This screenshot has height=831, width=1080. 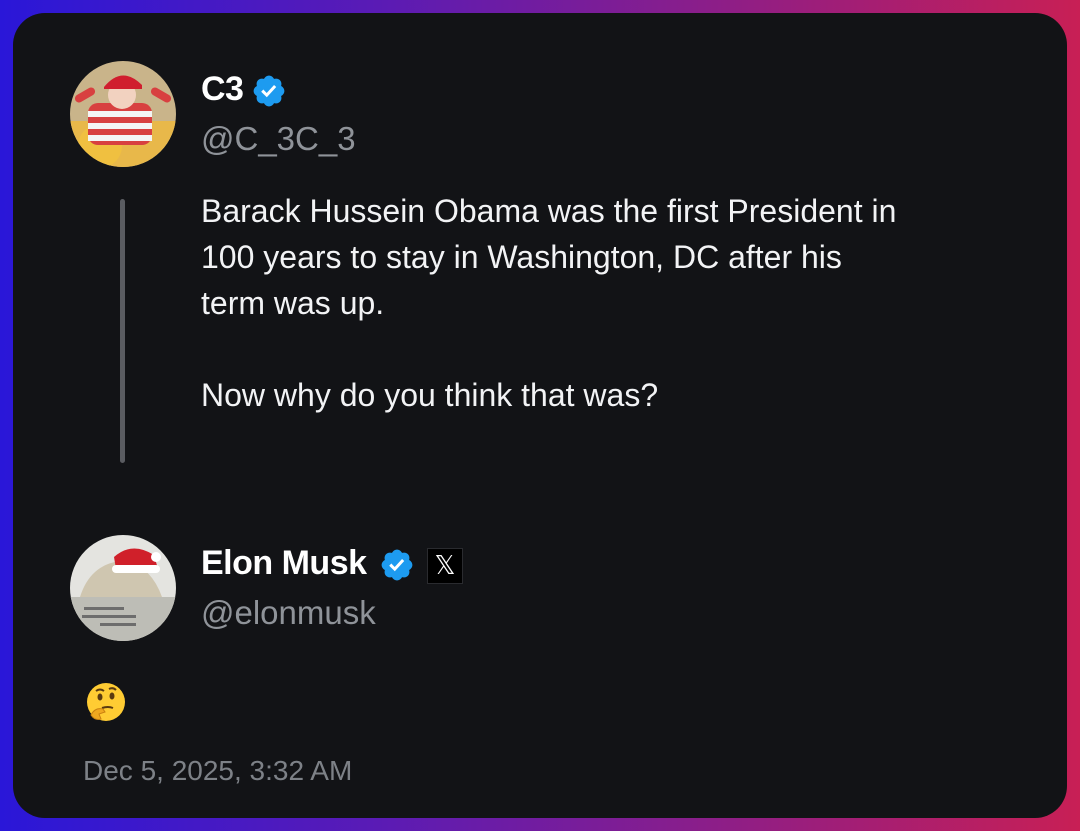 I want to click on elon-musk-avatar, so click(x=123, y=588).